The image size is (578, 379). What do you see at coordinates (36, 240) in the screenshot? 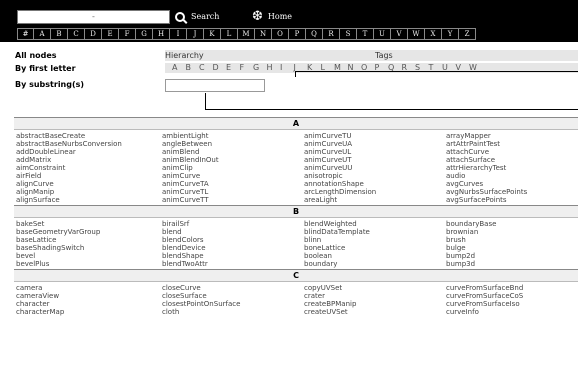
I see `node-link: baseLattice` at bounding box center [36, 240].